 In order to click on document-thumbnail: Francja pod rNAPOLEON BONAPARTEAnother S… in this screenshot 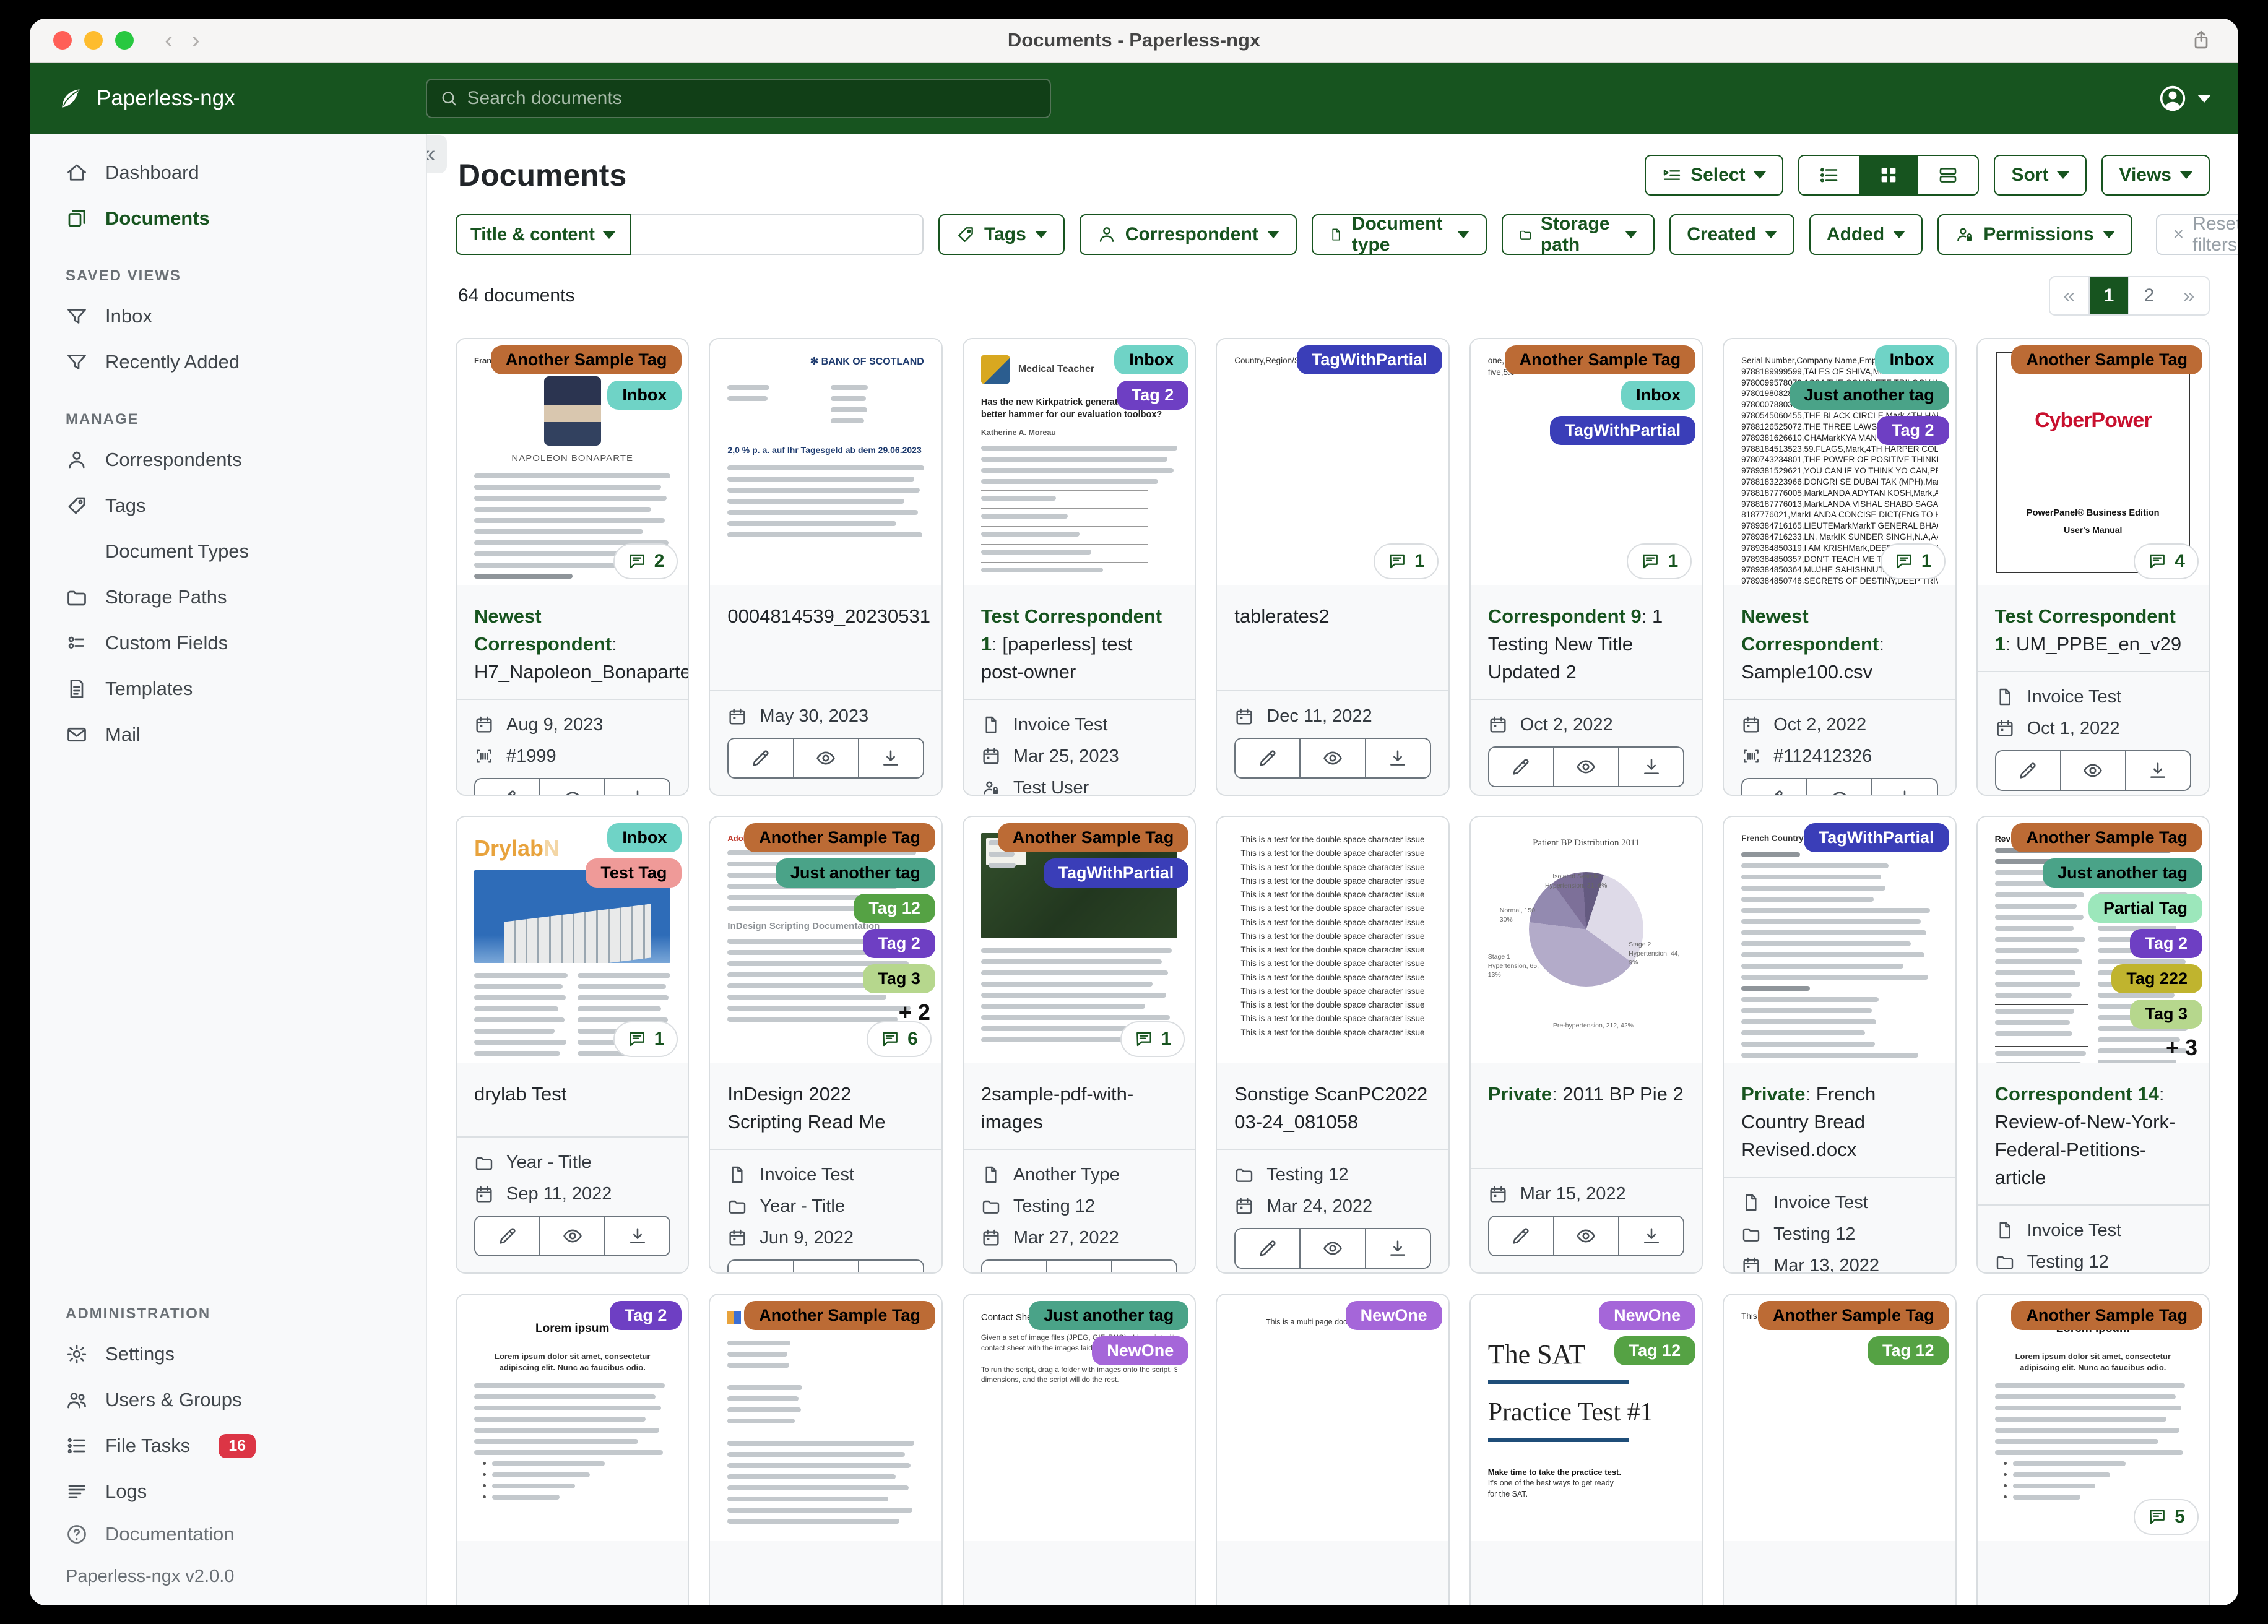, I will do `click(572, 462)`.